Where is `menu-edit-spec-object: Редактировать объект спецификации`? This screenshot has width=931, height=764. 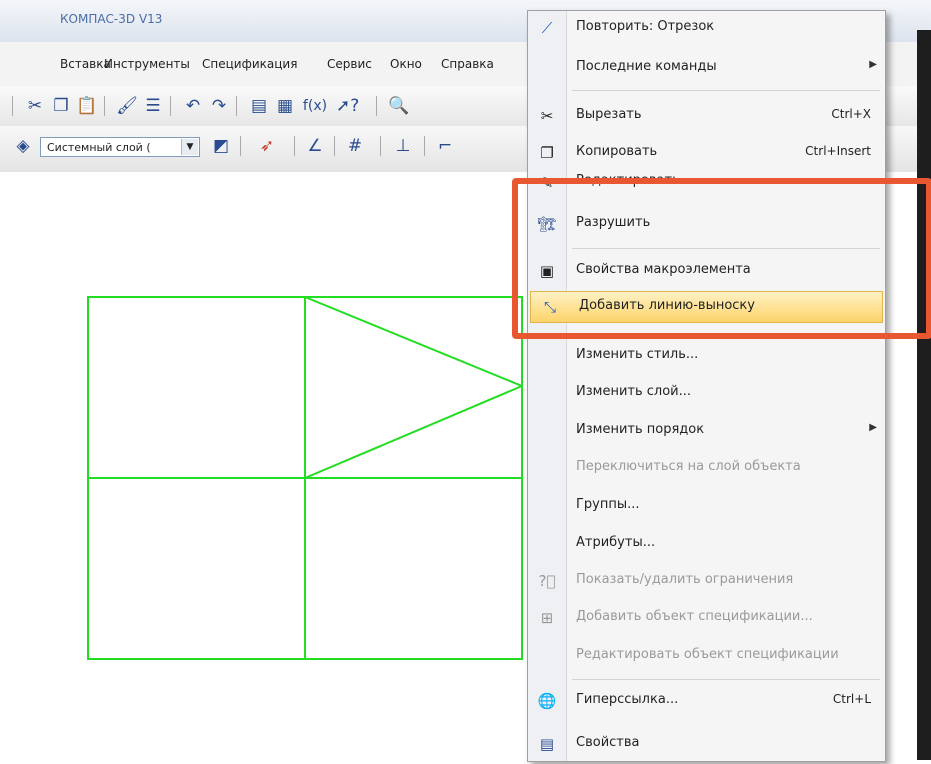
menu-edit-spec-object: Редактировать объект спецификации is located at coordinates (706, 656).